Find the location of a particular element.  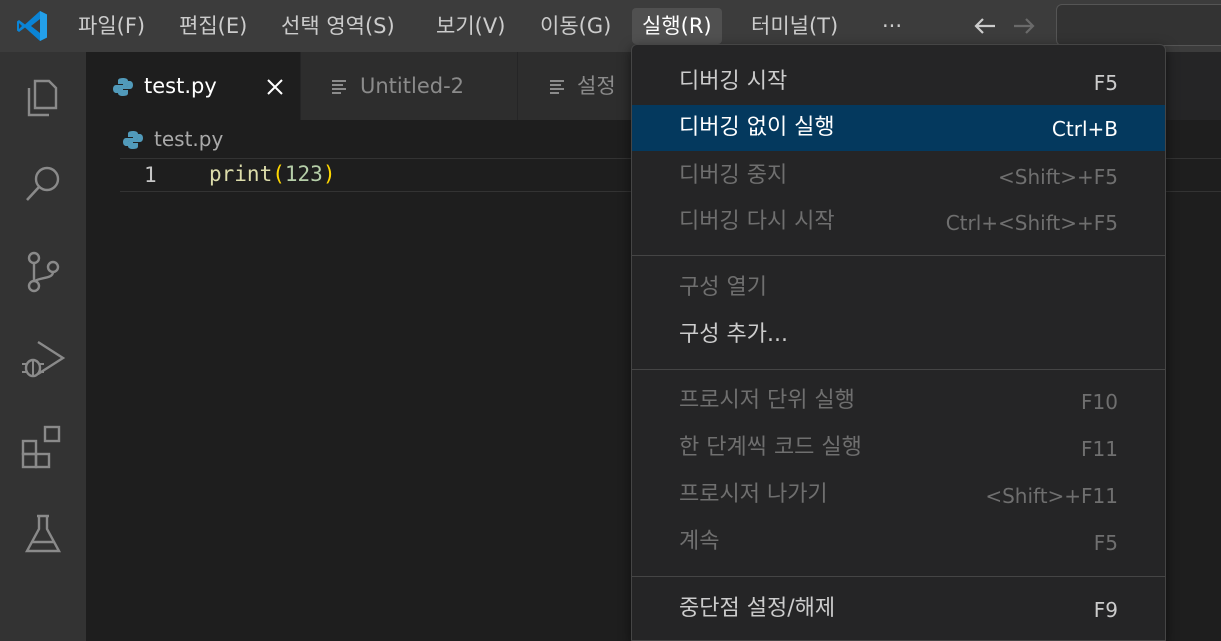

menu-item-label: 계속 is located at coordinates (699, 541).